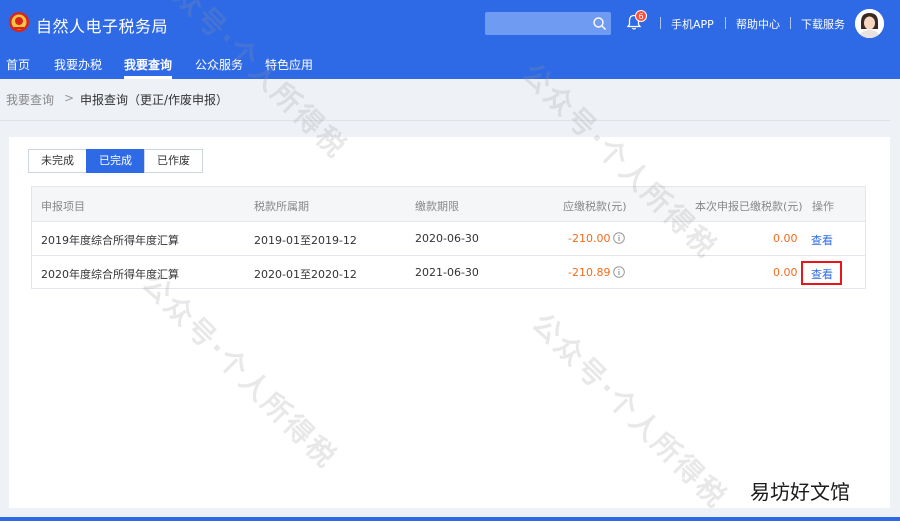  I want to click on app-title: 自然人电子税务局, so click(102, 26).